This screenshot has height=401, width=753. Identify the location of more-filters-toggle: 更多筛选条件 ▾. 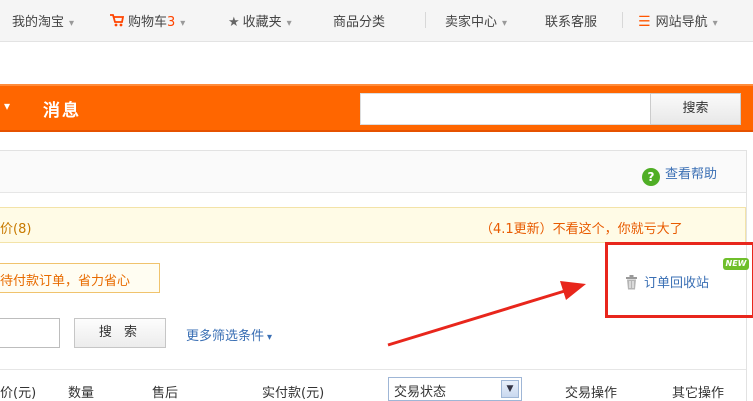
(229, 334).